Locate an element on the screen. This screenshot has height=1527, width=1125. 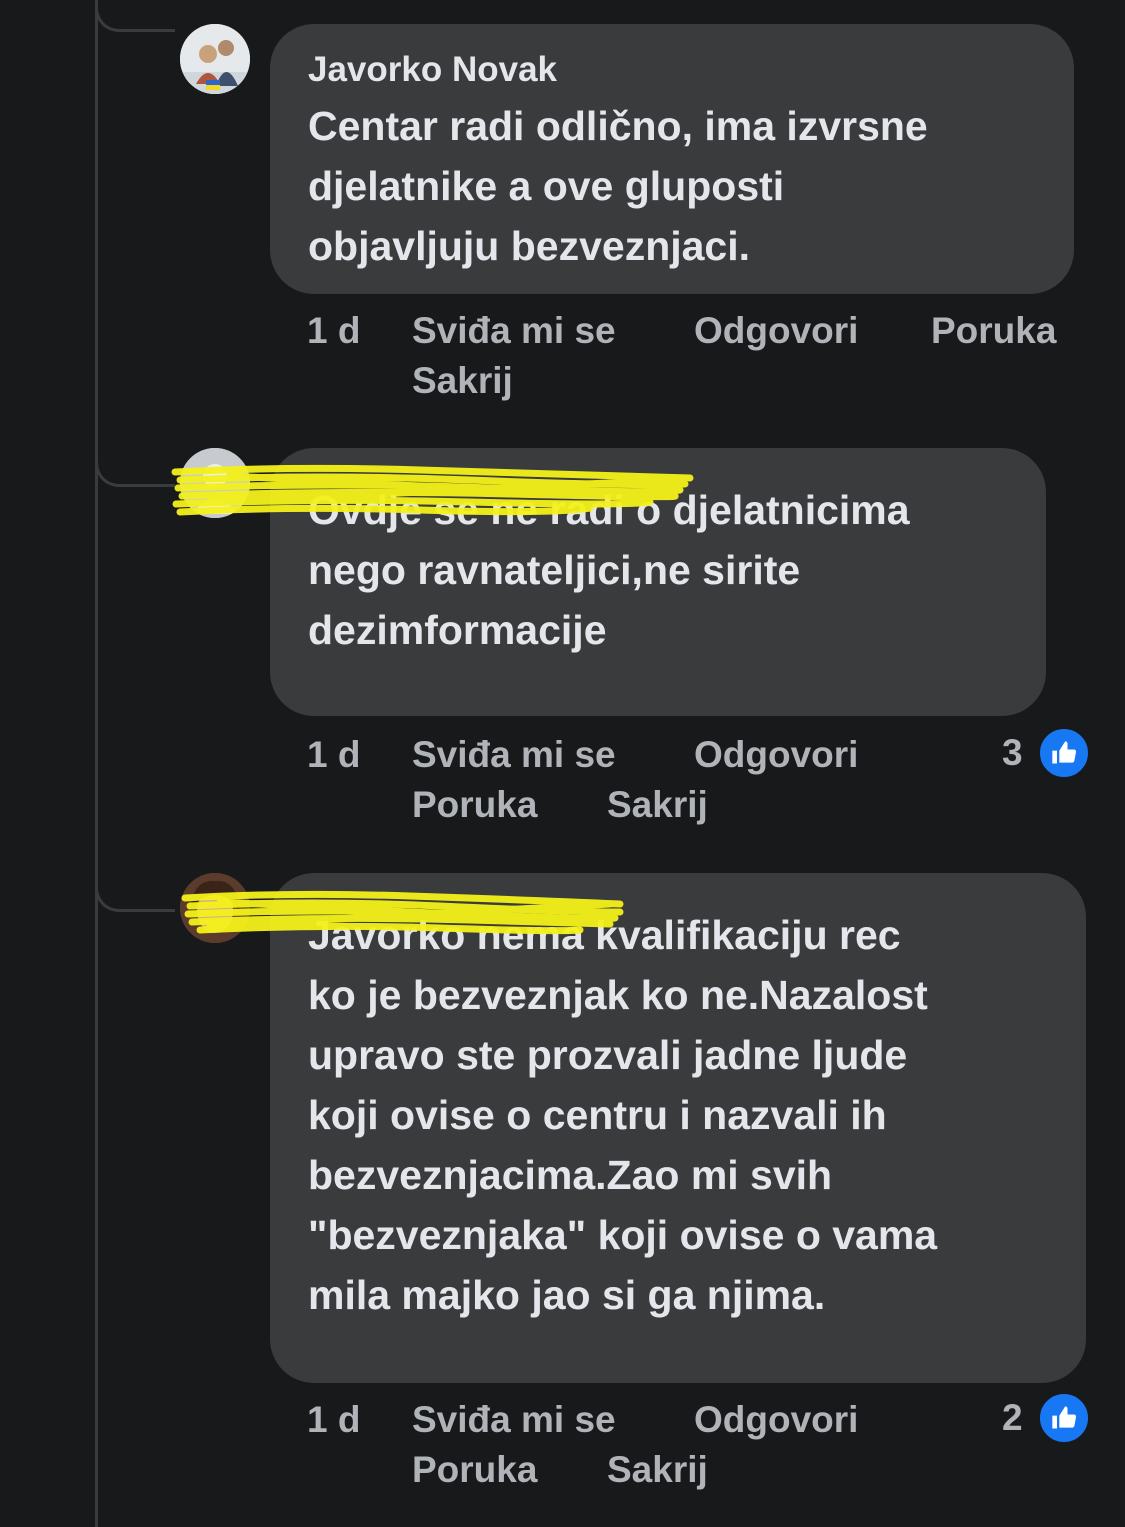
comment-text-line: bezveznjacima.Zao mi svih is located at coordinates (570, 1175).